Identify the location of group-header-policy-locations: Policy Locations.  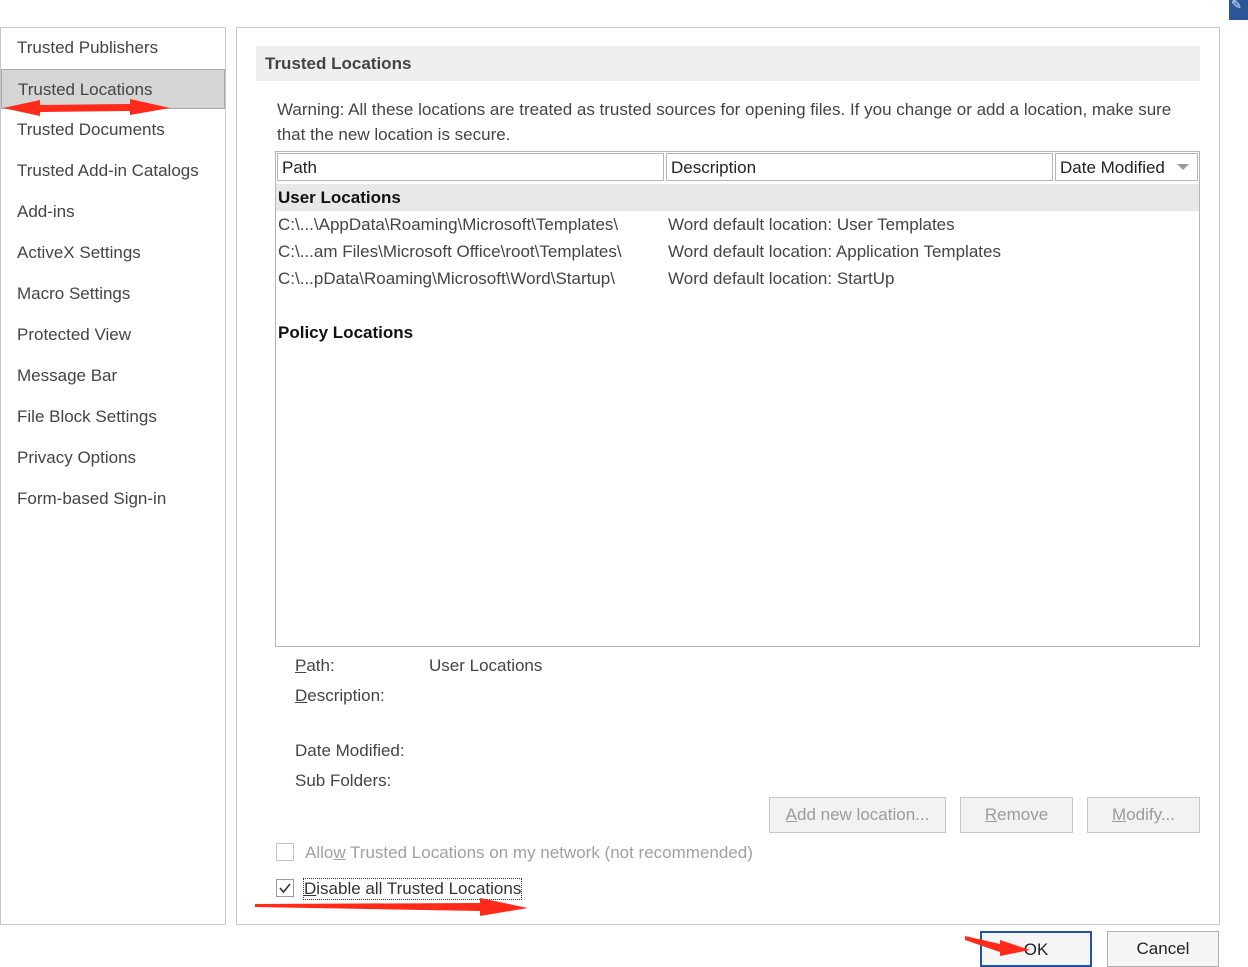
(737, 332).